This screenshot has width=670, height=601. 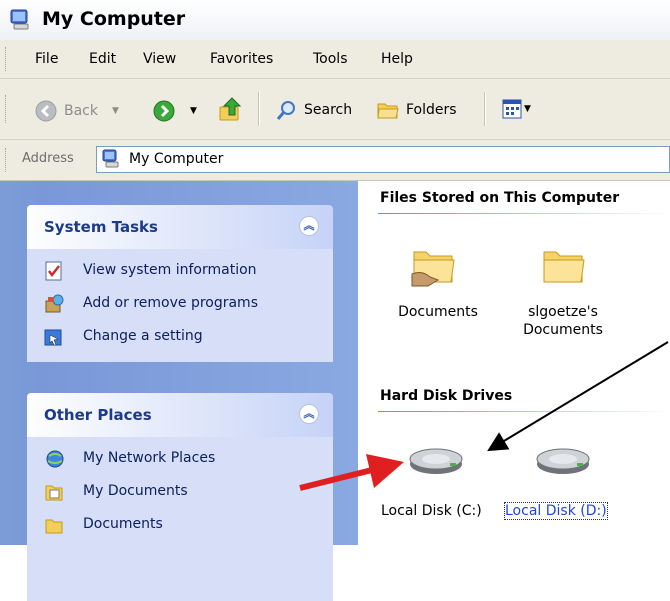 I want to click on address-bar: Address My Computer, so click(x=335, y=160).